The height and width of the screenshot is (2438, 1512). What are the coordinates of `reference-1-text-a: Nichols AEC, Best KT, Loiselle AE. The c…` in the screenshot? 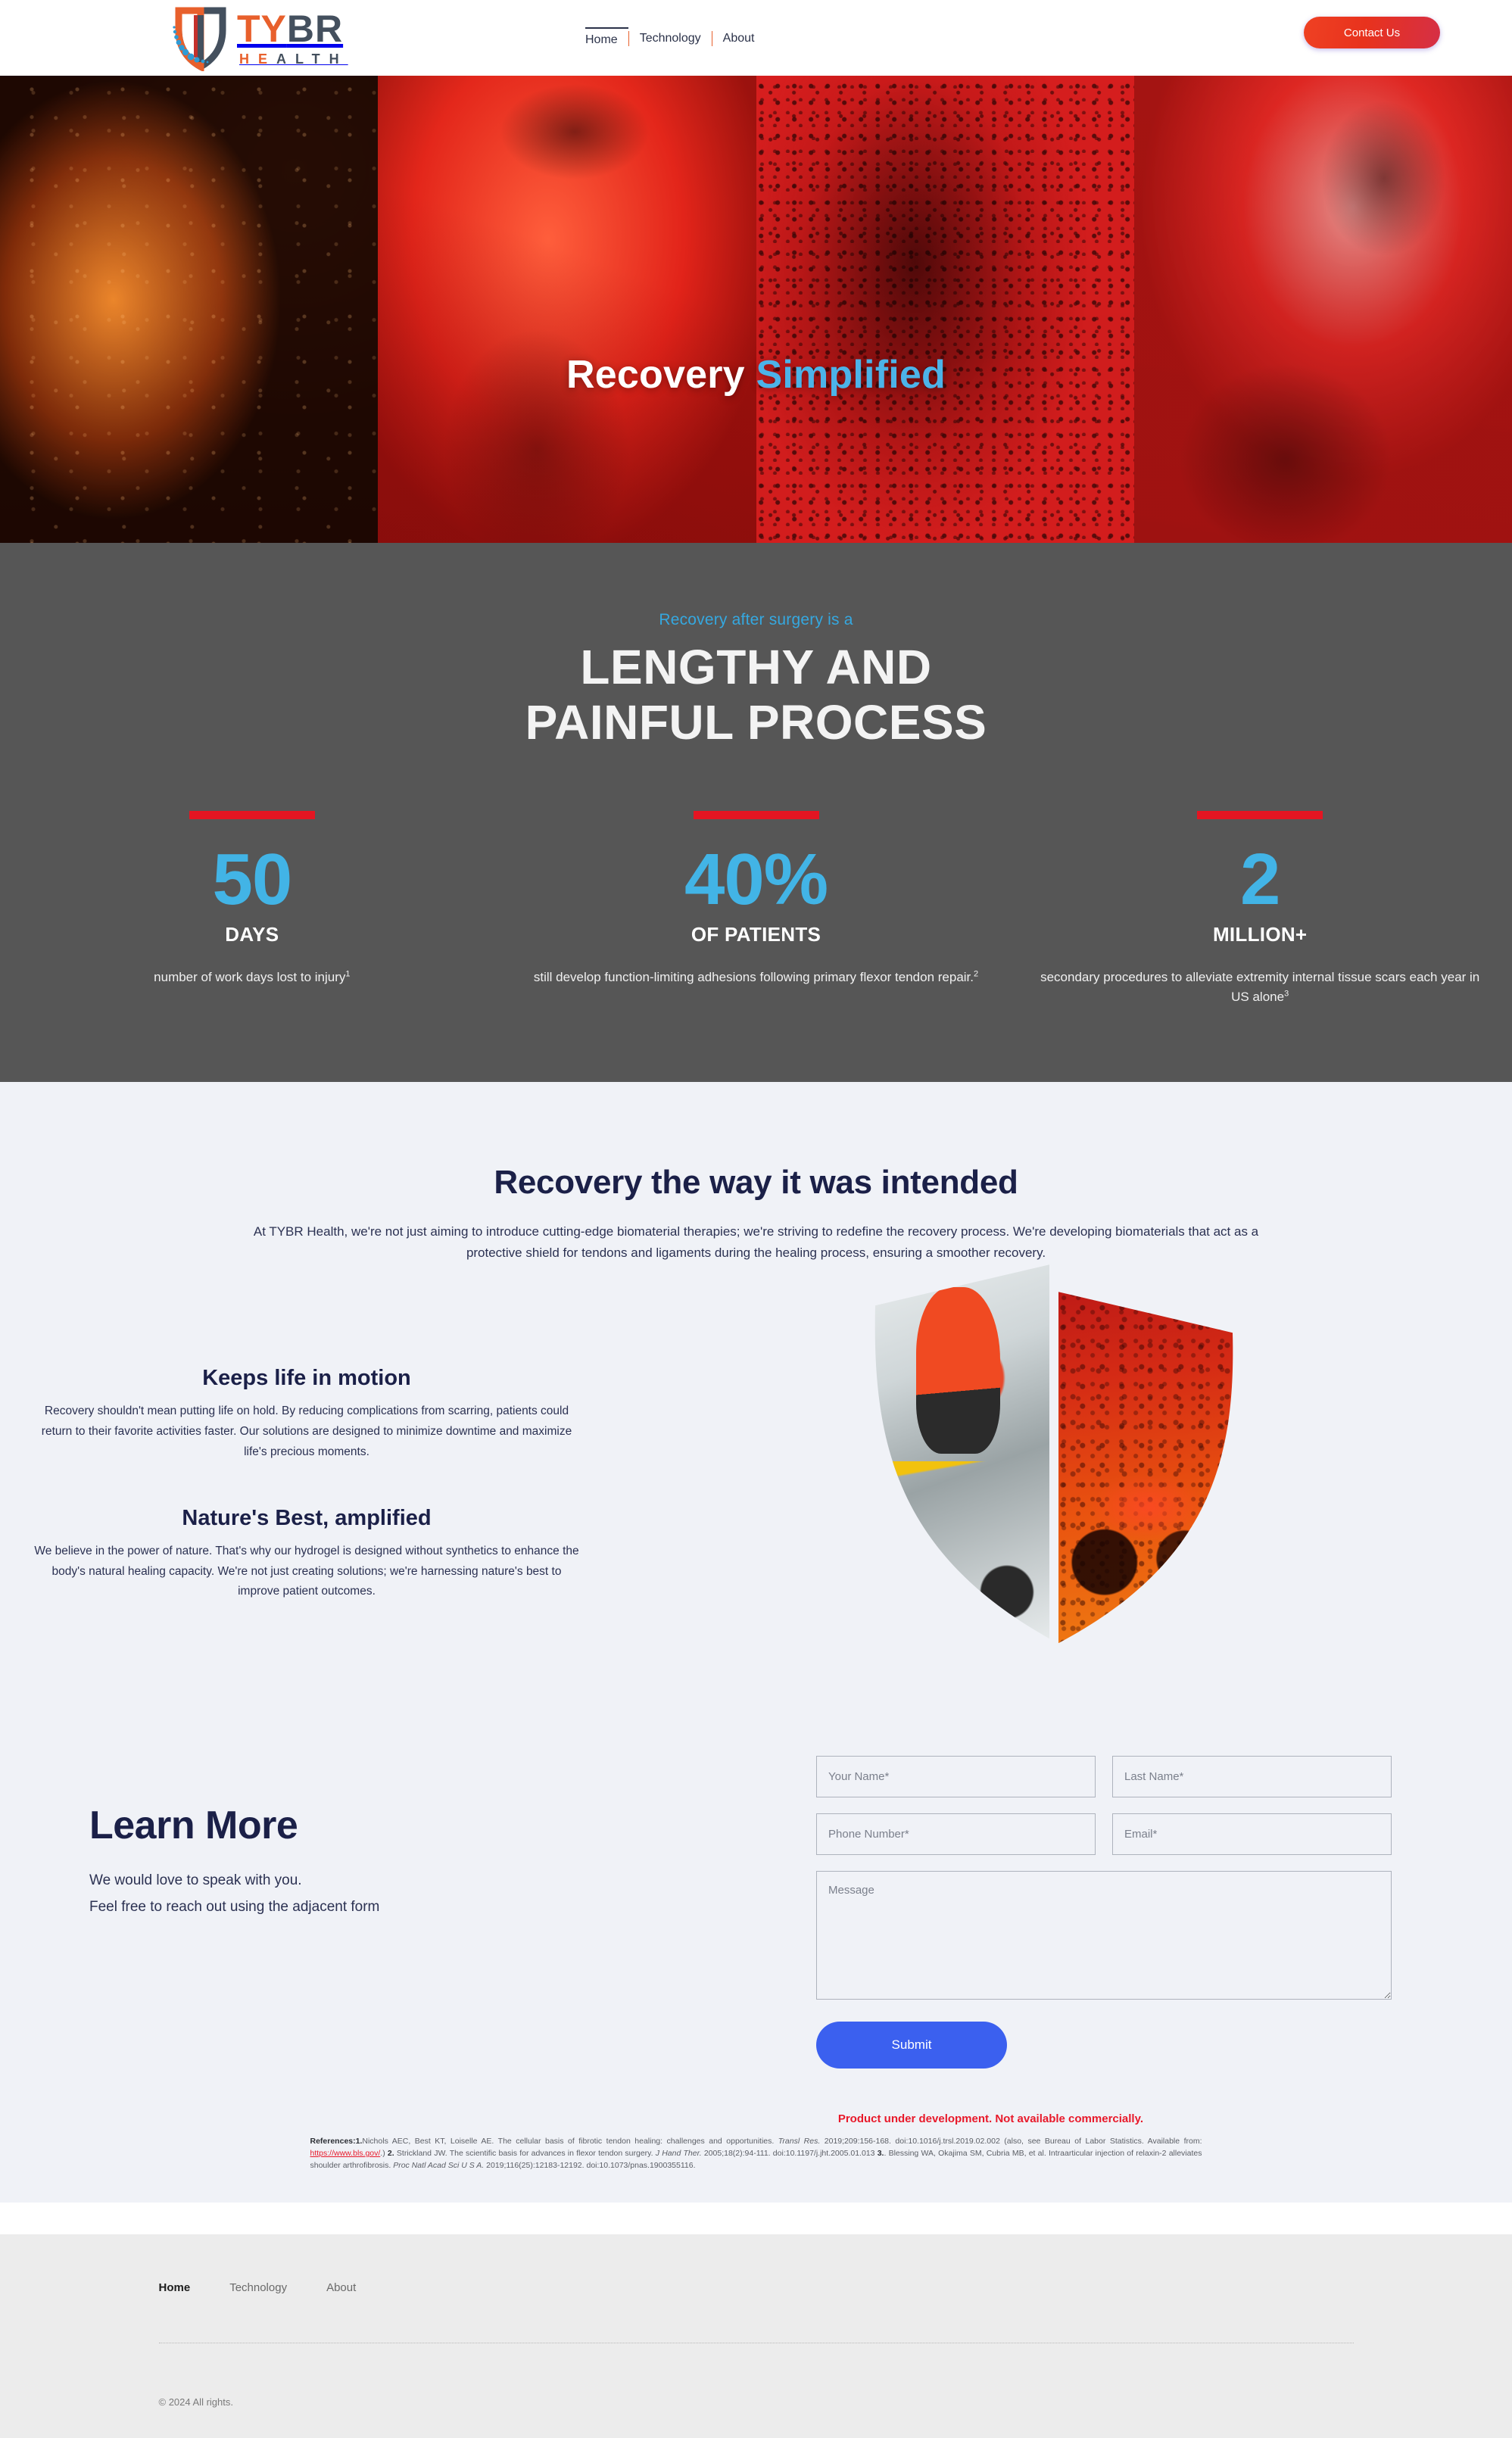 It's located at (570, 2141).